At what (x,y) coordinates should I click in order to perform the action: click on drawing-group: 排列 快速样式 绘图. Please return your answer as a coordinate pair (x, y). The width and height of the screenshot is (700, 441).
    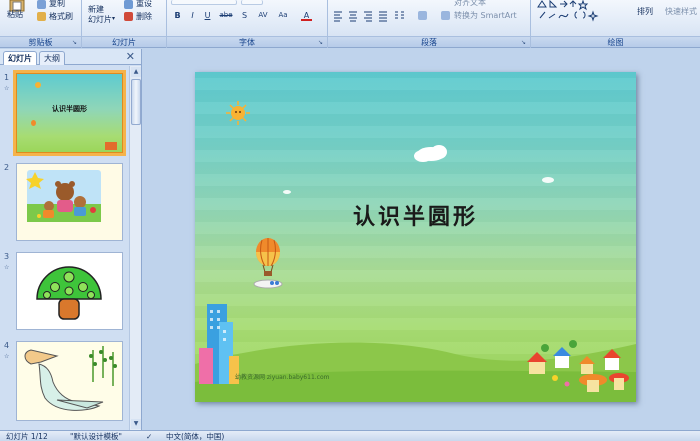
    Looking at the image, I should click on (615, 24).